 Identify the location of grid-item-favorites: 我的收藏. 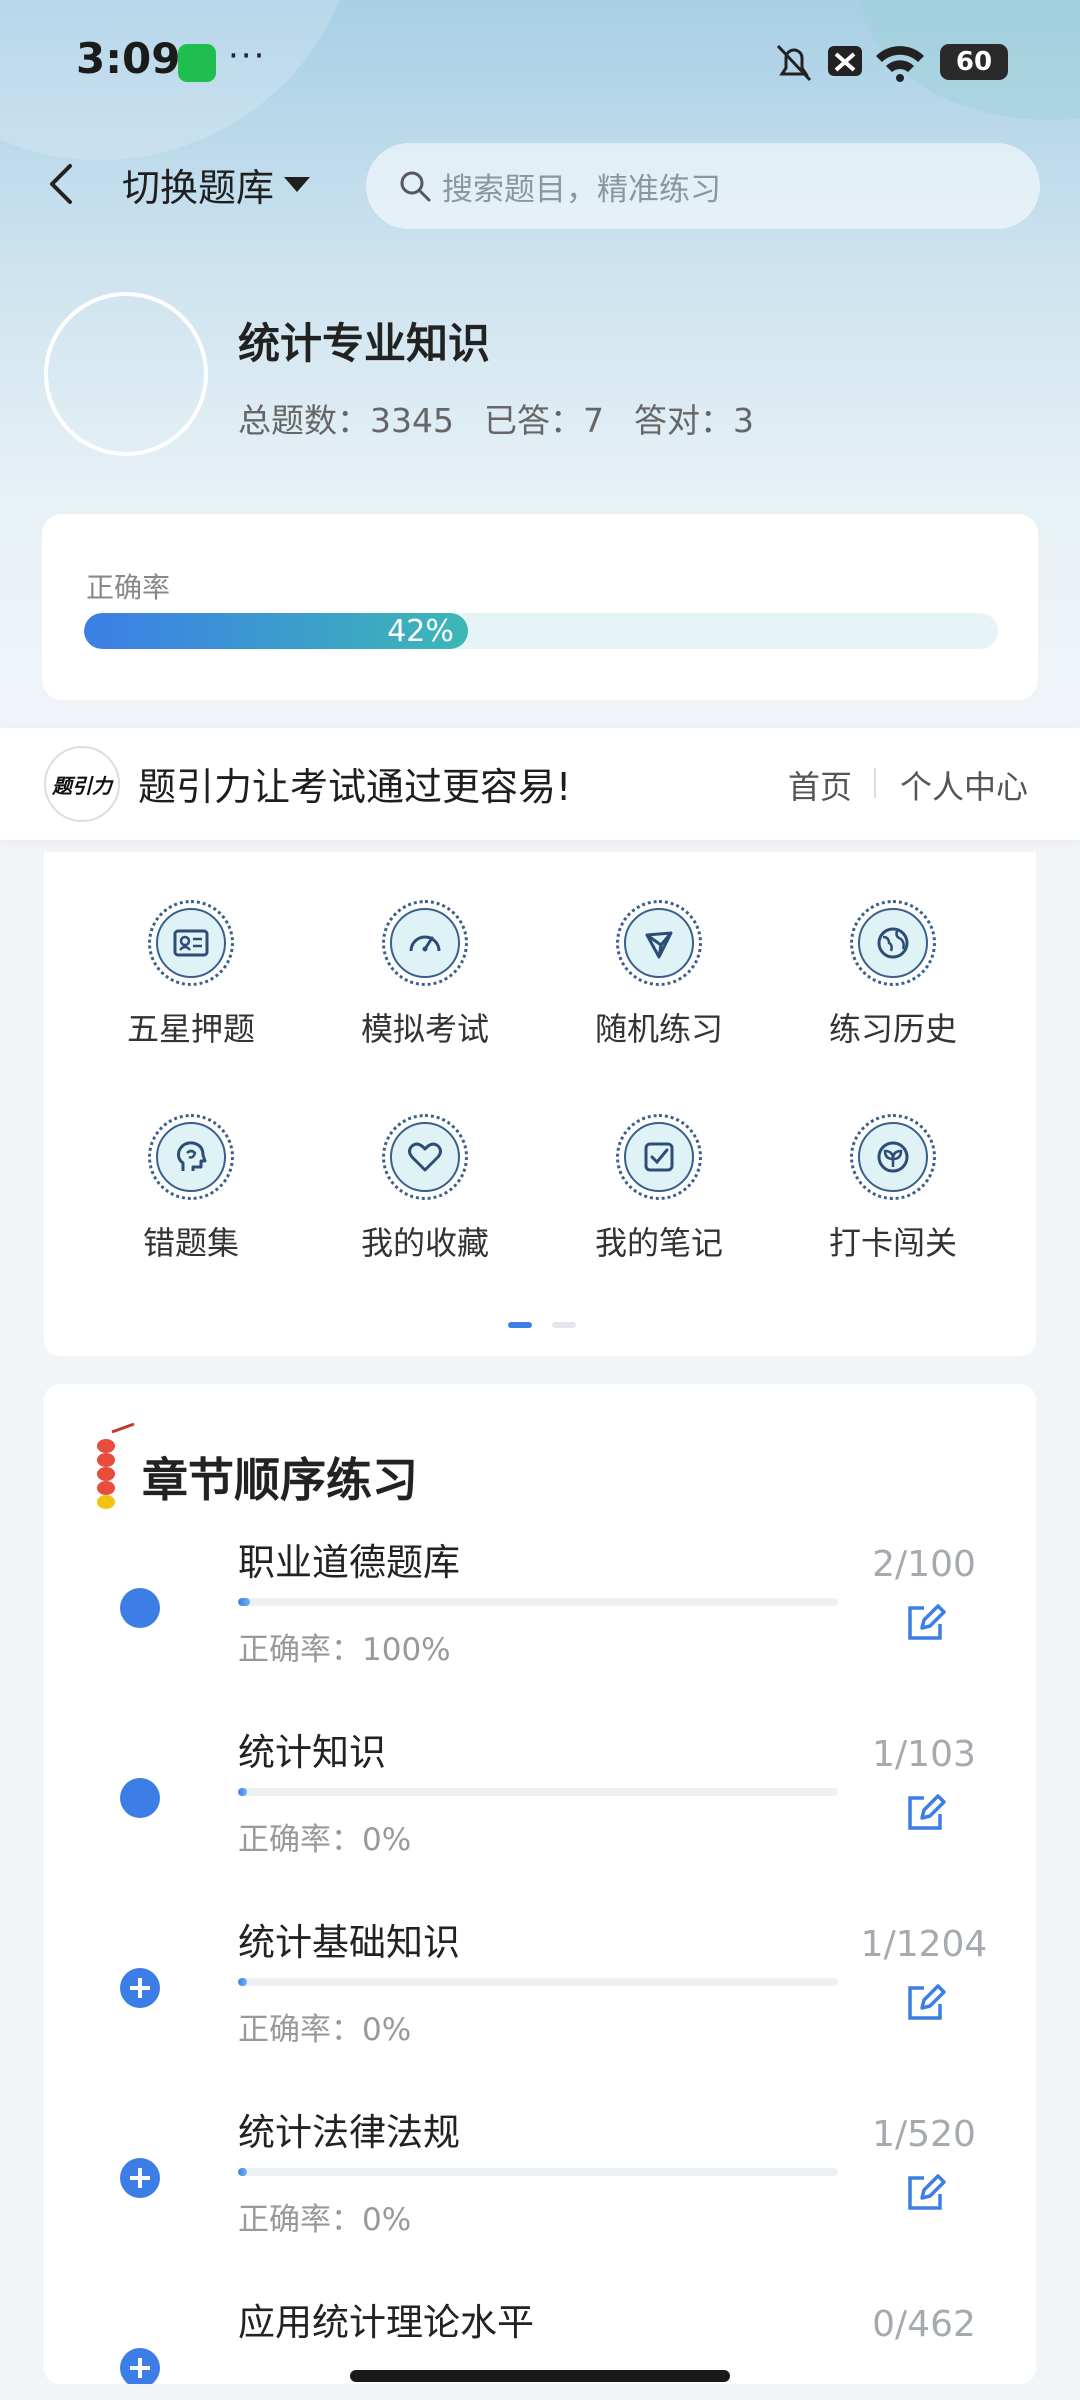
(425, 1189).